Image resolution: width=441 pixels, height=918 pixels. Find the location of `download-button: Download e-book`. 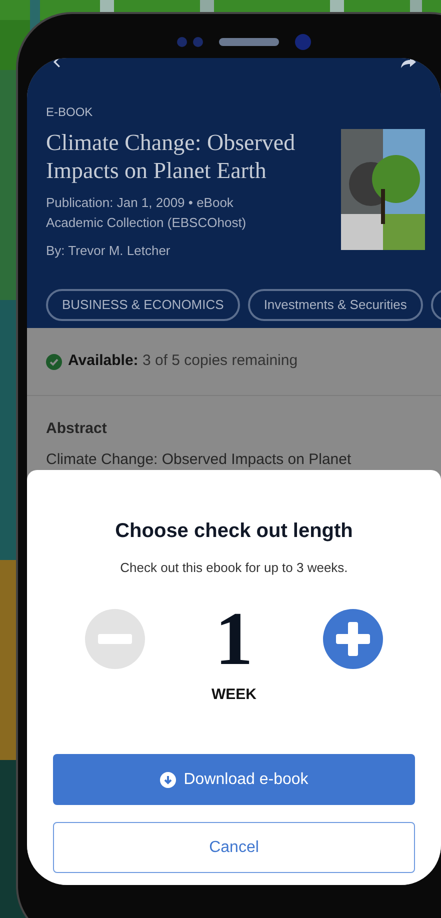

download-button: Download e-book is located at coordinates (234, 779).